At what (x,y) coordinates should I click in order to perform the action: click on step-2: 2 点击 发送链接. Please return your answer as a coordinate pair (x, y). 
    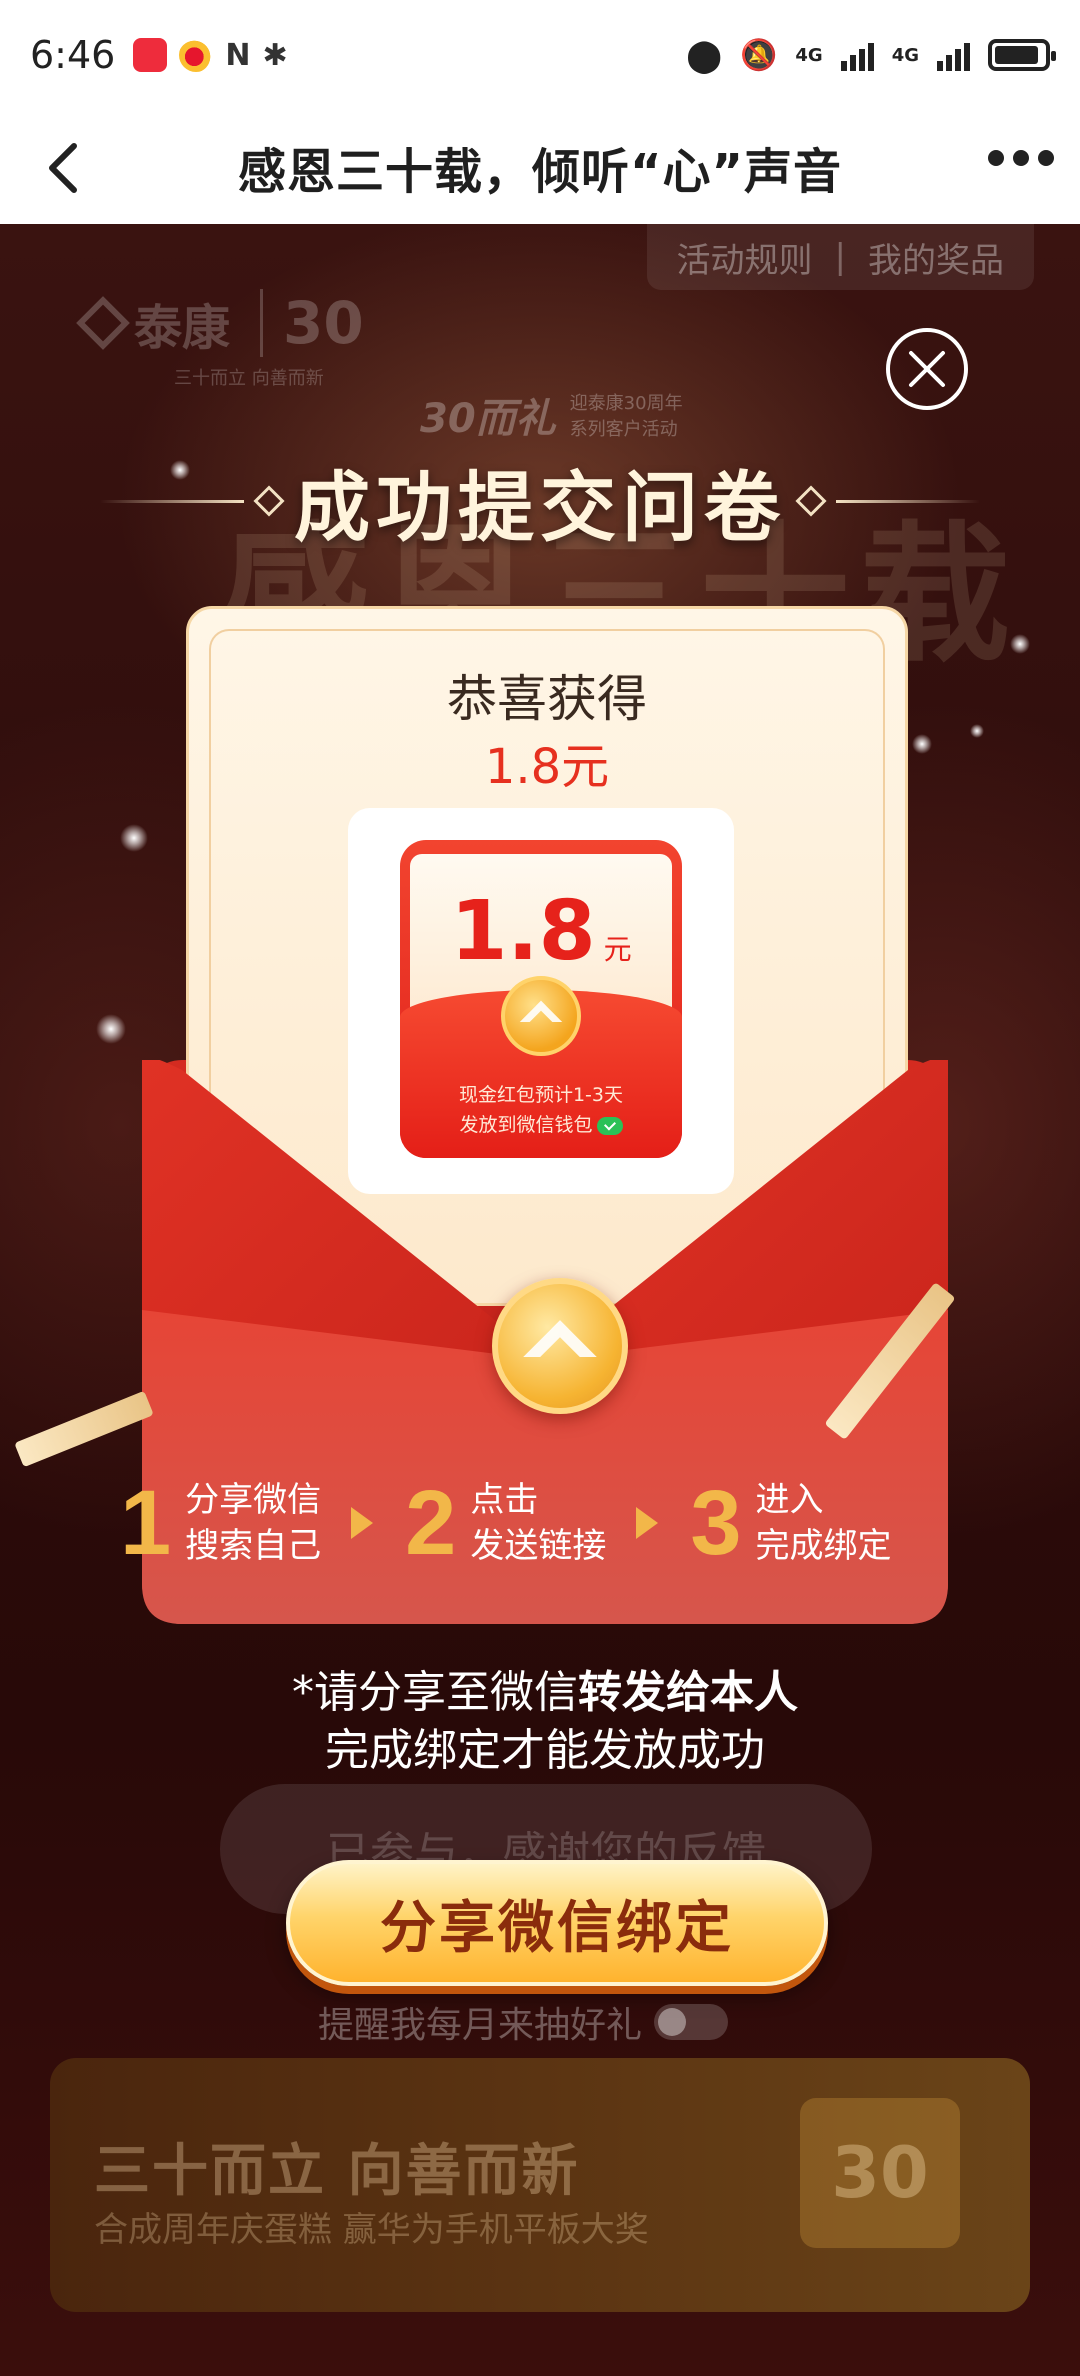
    Looking at the image, I should click on (505, 1523).